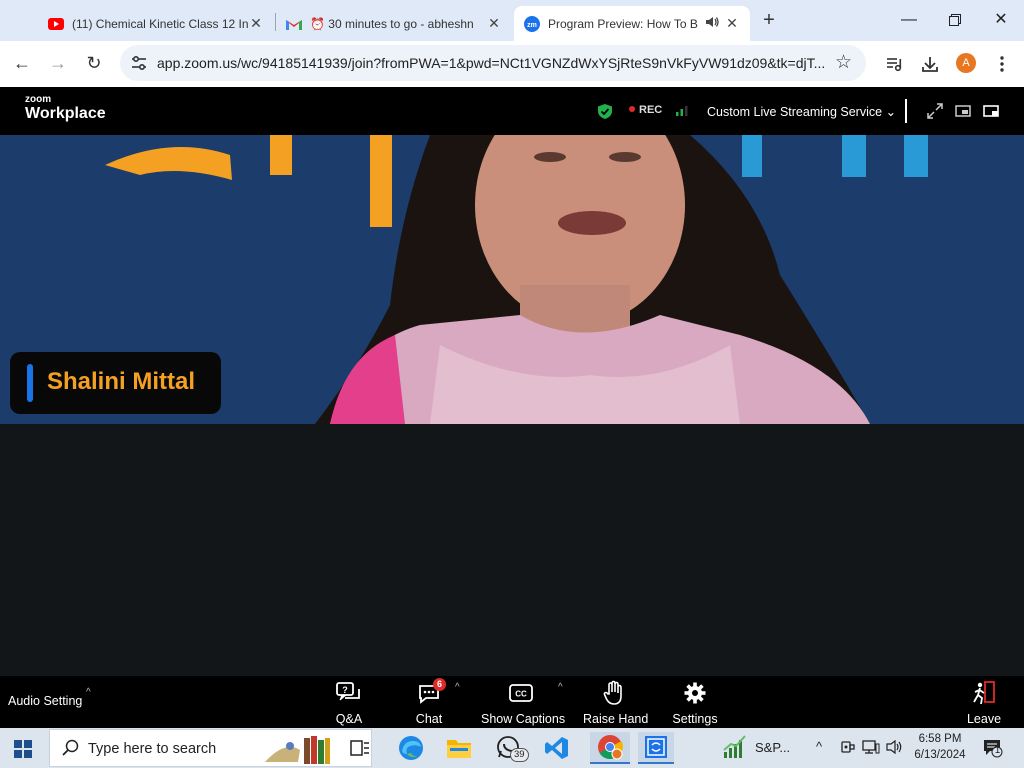 This screenshot has height=768, width=1024. What do you see at coordinates (65, 113) in the screenshot?
I see `logo-big-text: Workplace` at bounding box center [65, 113].